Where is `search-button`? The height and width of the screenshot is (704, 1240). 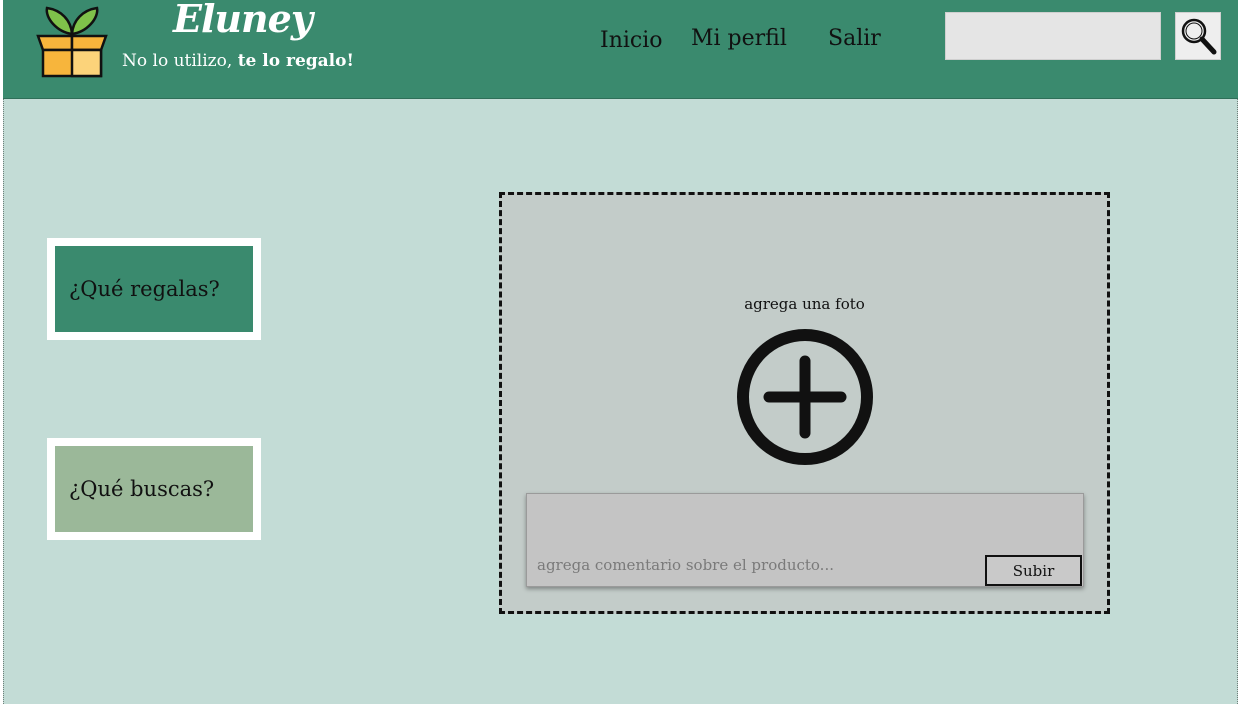
search-button is located at coordinates (1198, 36).